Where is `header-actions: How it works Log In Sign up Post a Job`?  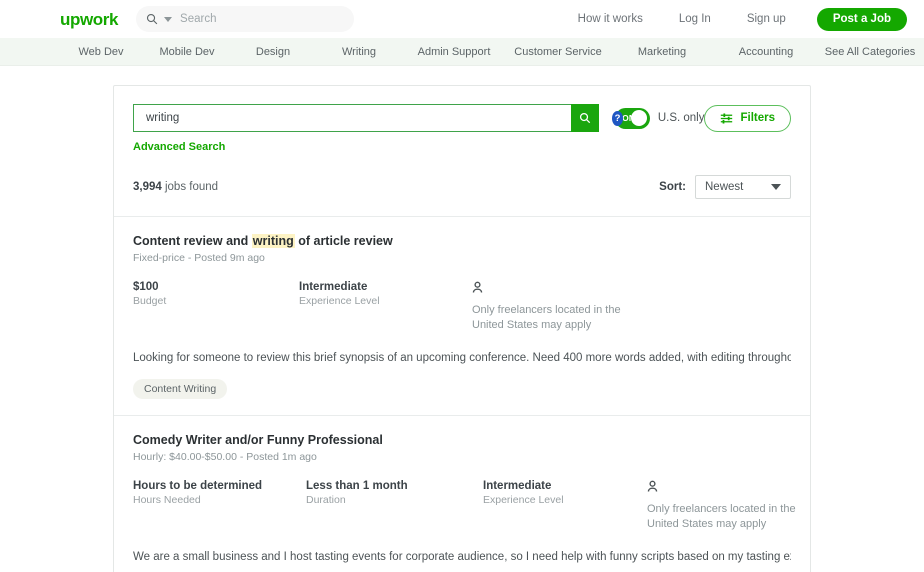
header-actions: How it works Log In Sign up Post a Job is located at coordinates (733, 19).